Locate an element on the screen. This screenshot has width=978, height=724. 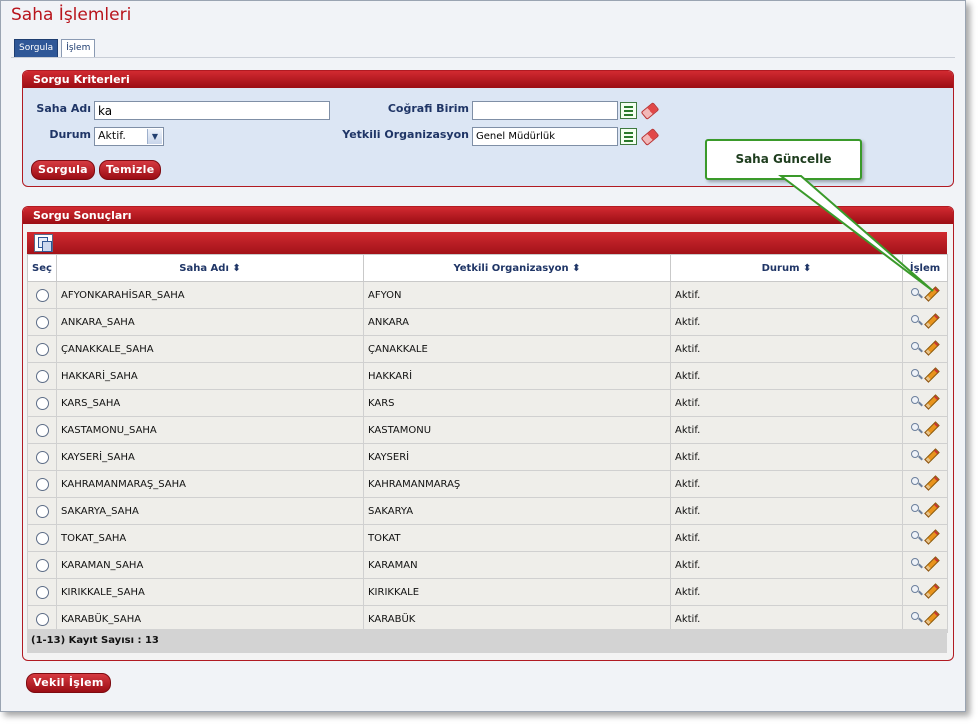
results-header: Sorgu Sonuçları is located at coordinates (488, 215).